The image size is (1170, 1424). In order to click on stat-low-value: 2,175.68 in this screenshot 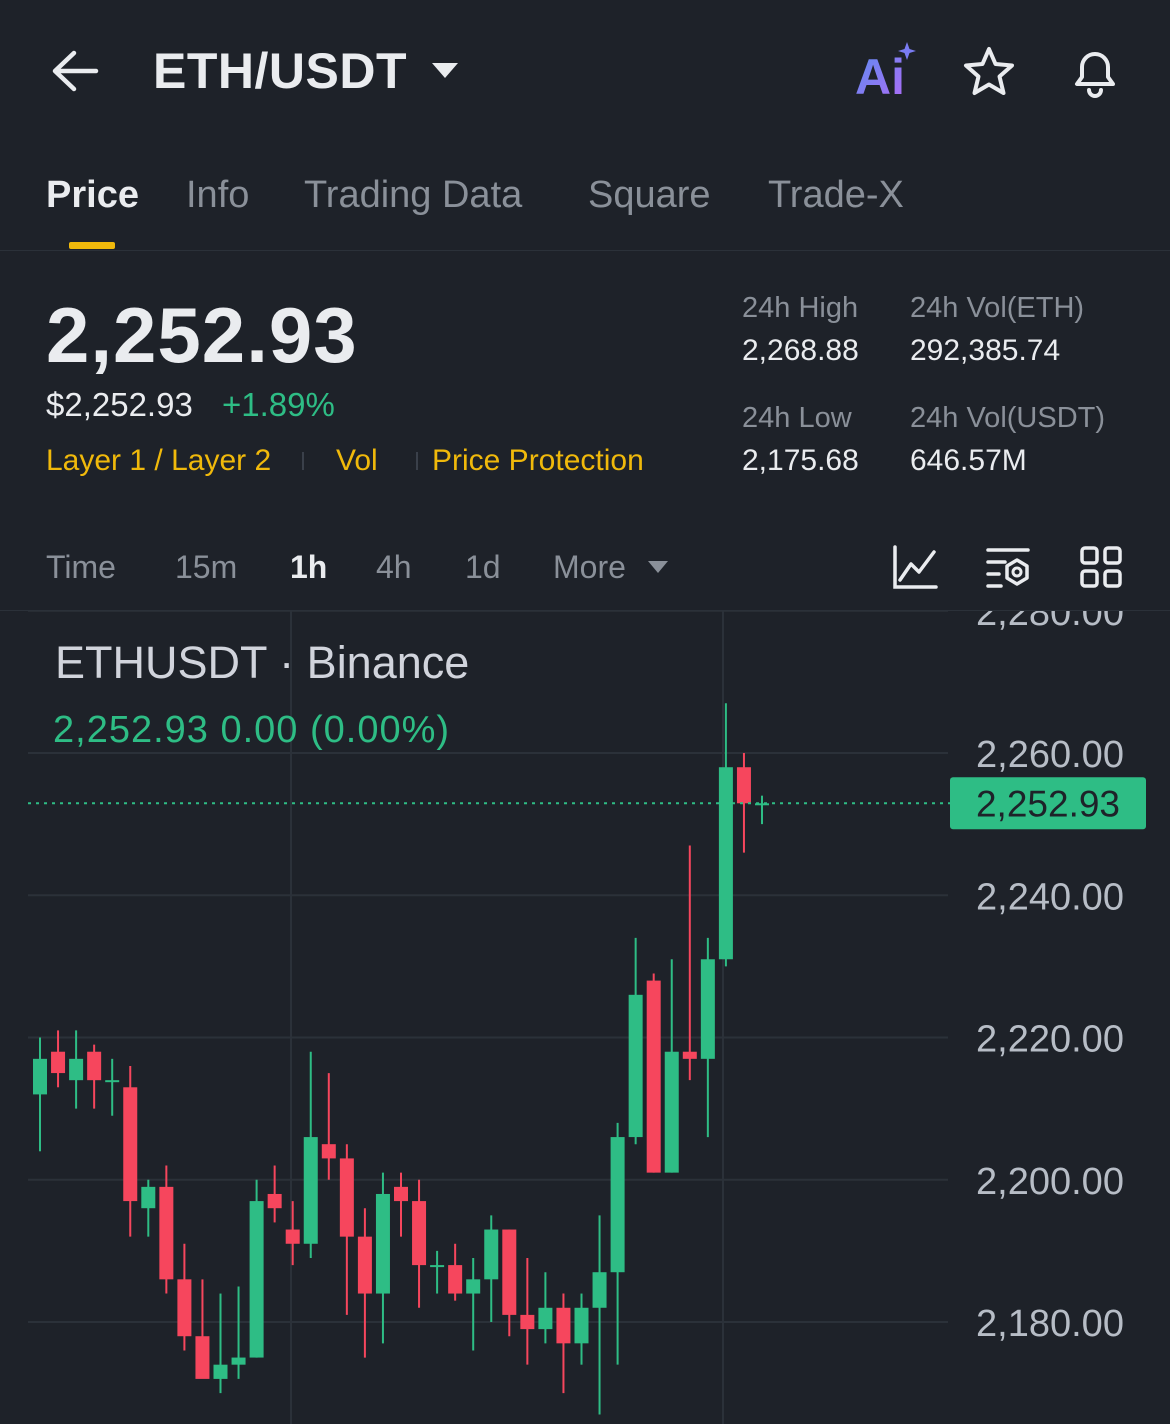, I will do `click(800, 460)`.